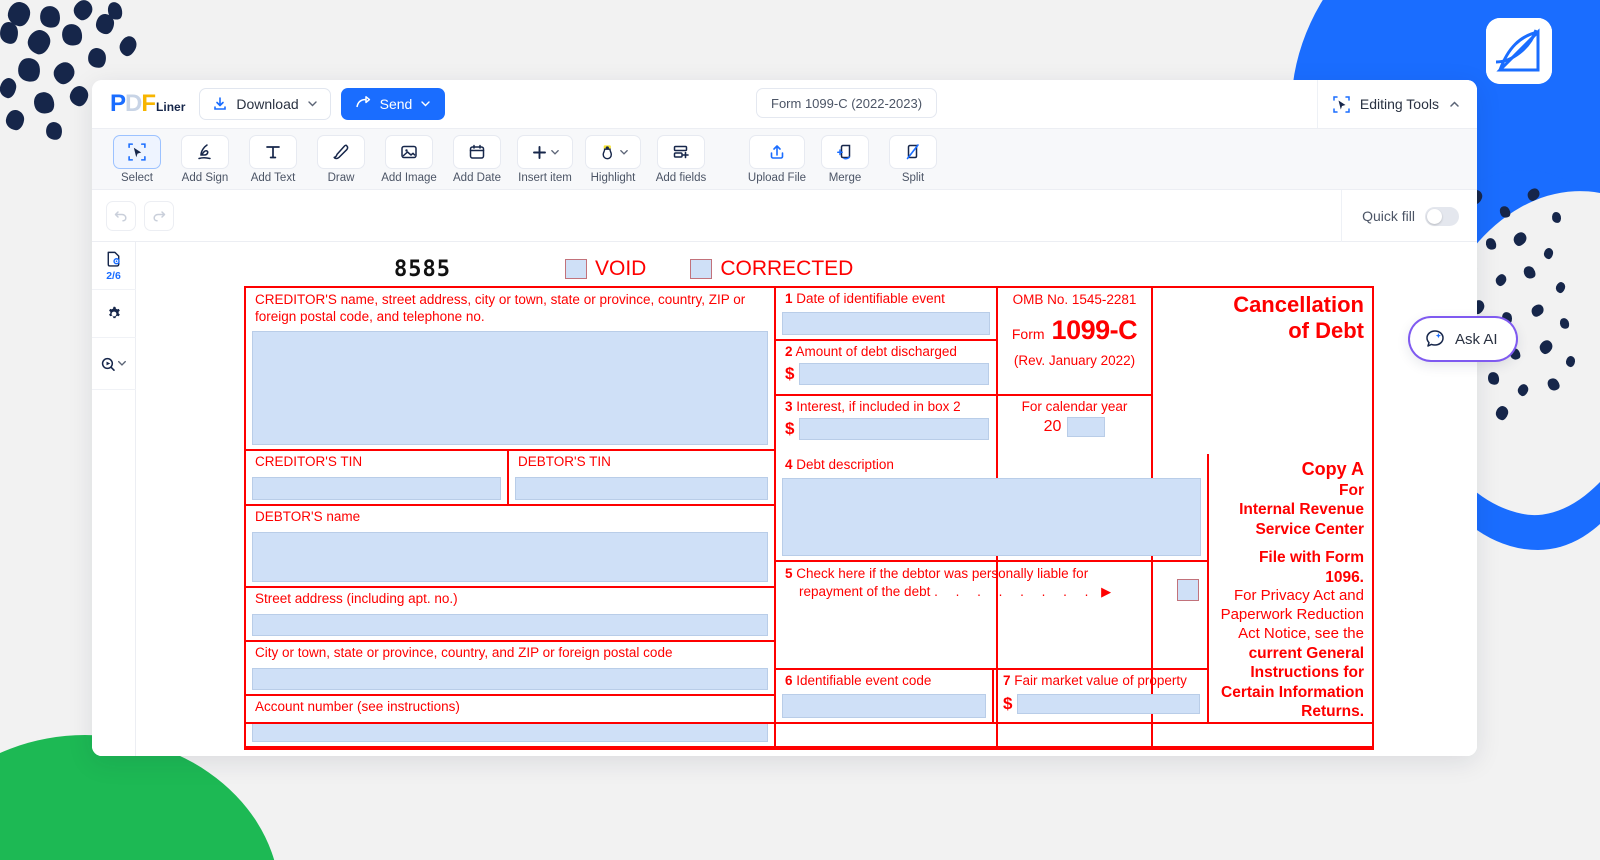 Image resolution: width=1600 pixels, height=860 pixels. I want to click on tool-draw: Draw, so click(341, 159).